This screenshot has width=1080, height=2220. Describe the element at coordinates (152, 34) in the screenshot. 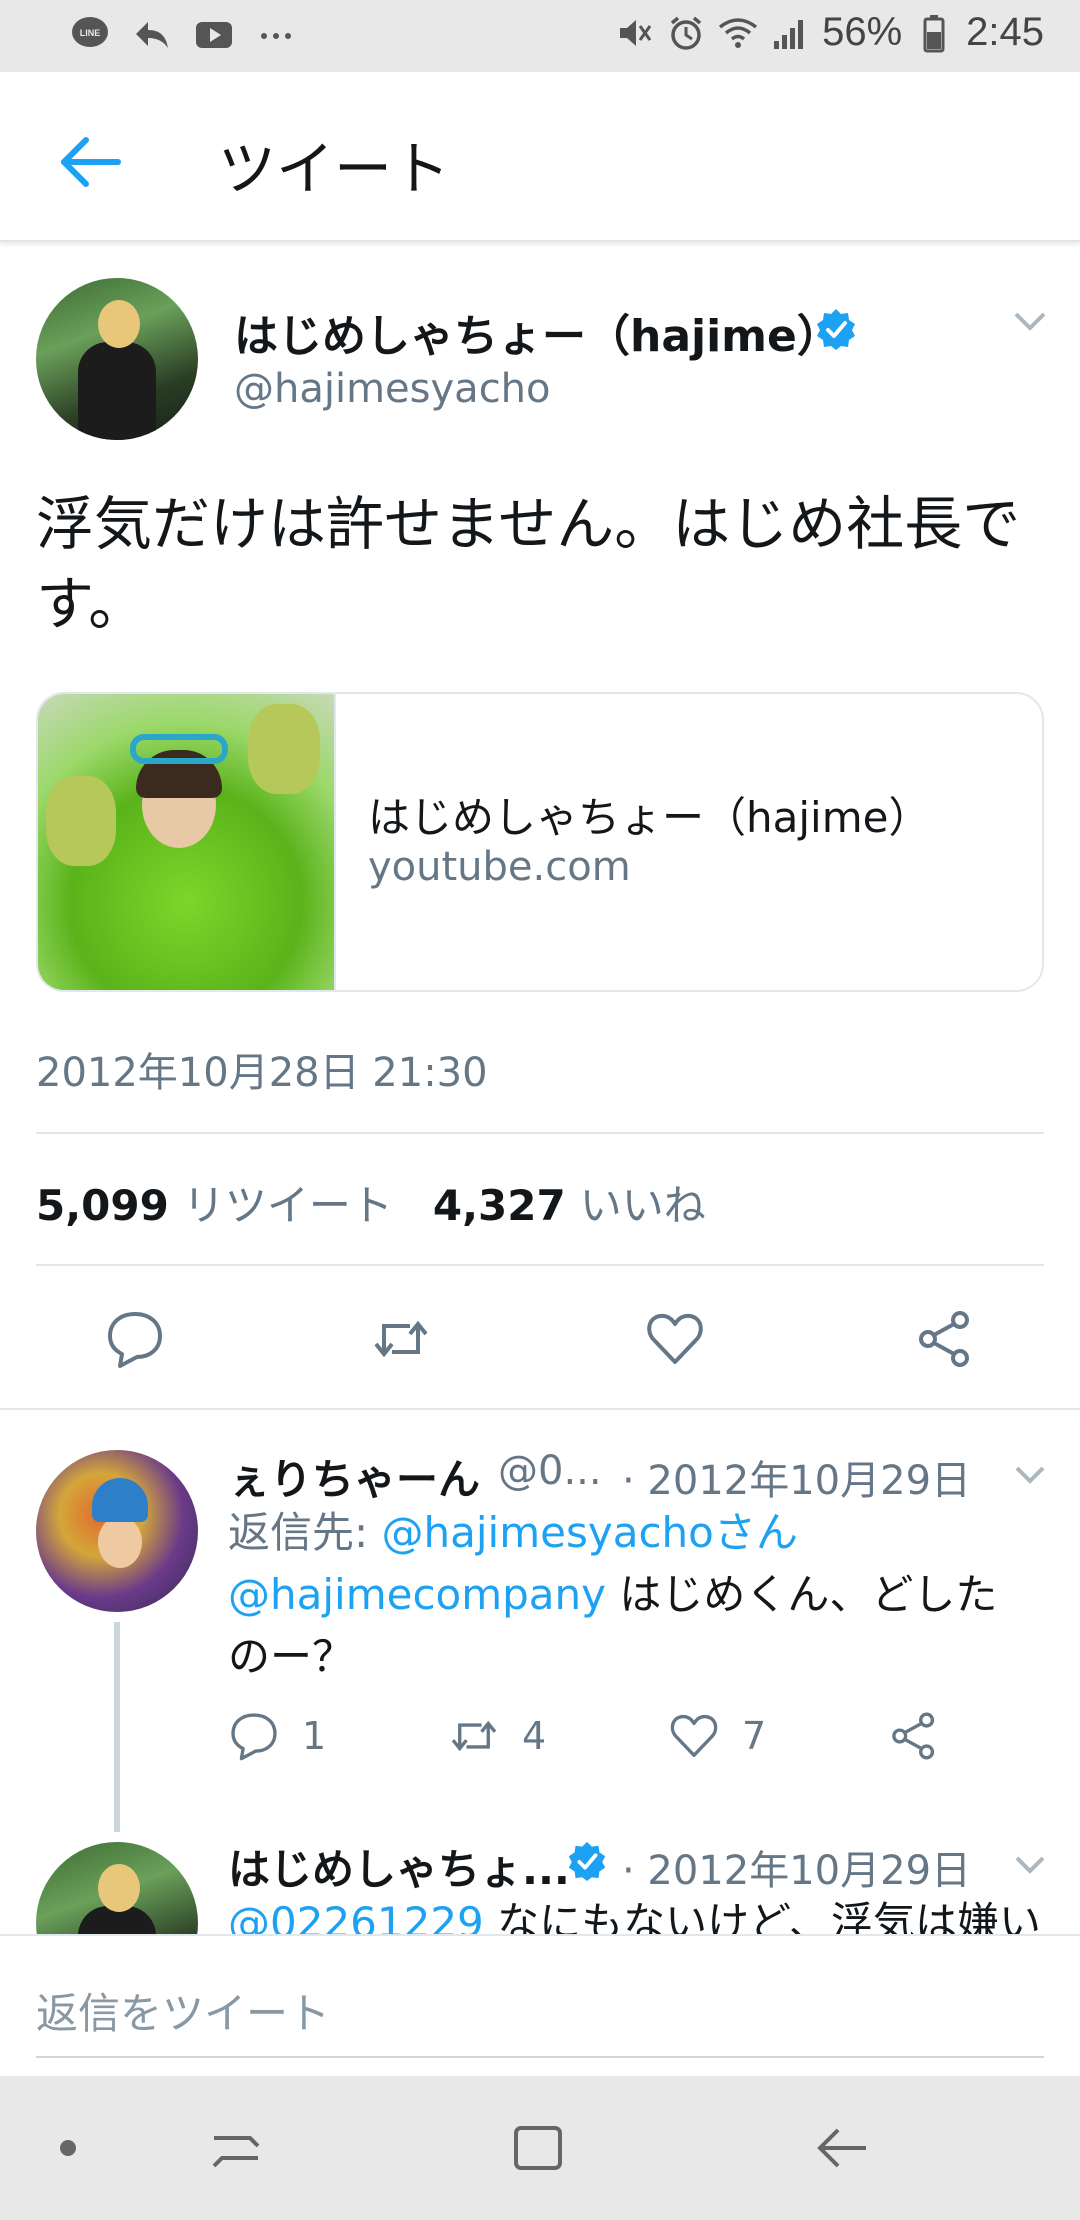

I see `reply-icon` at that location.